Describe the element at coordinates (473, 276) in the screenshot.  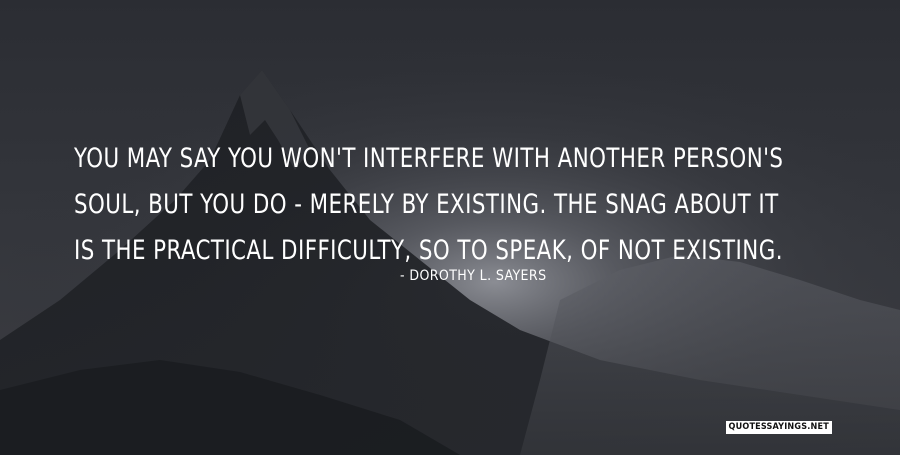
I see `quote-author: - Dorothy L. Sayers` at that location.